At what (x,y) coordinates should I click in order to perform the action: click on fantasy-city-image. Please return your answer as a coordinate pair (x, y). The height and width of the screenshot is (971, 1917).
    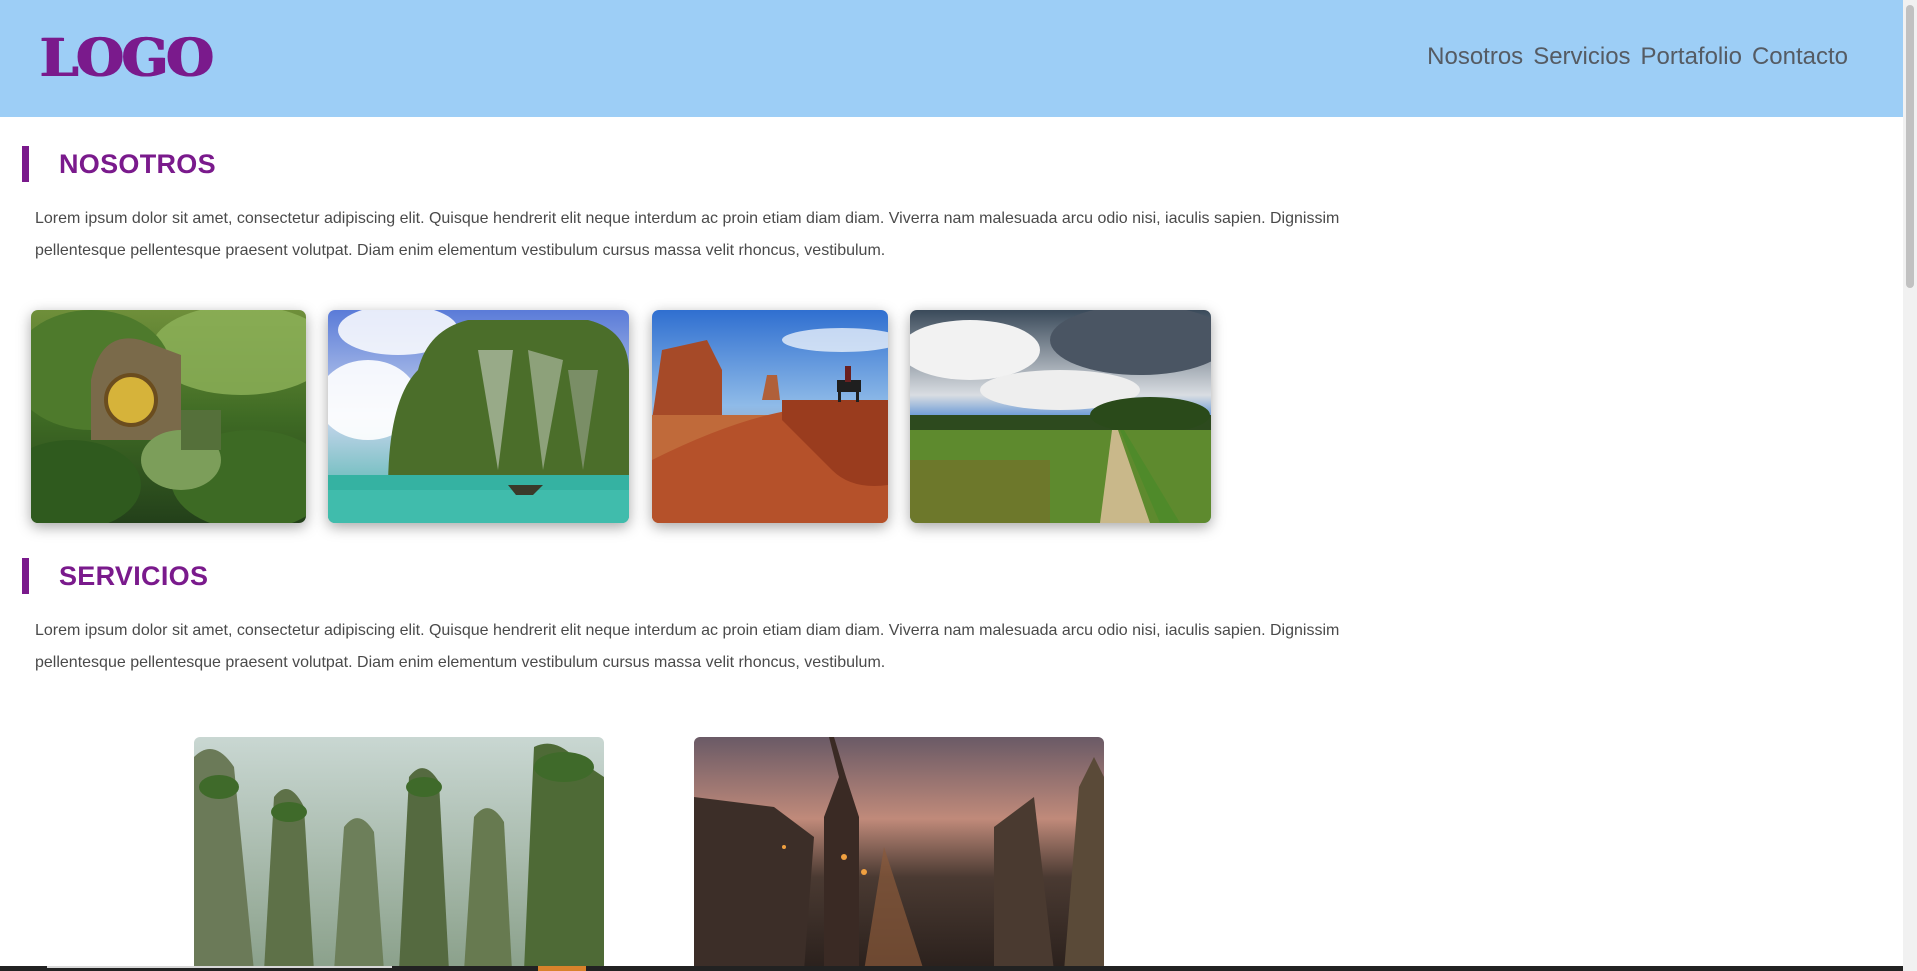
    Looking at the image, I should click on (899, 854).